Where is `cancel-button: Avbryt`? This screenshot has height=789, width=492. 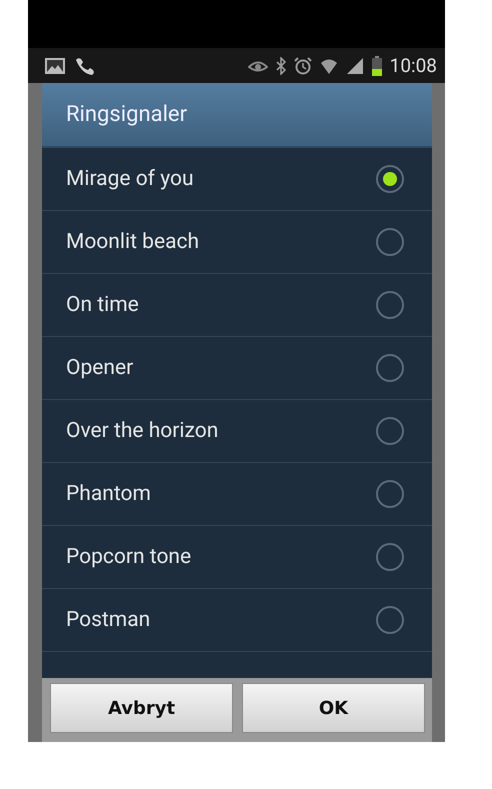
cancel-button: Avbryt is located at coordinates (141, 708).